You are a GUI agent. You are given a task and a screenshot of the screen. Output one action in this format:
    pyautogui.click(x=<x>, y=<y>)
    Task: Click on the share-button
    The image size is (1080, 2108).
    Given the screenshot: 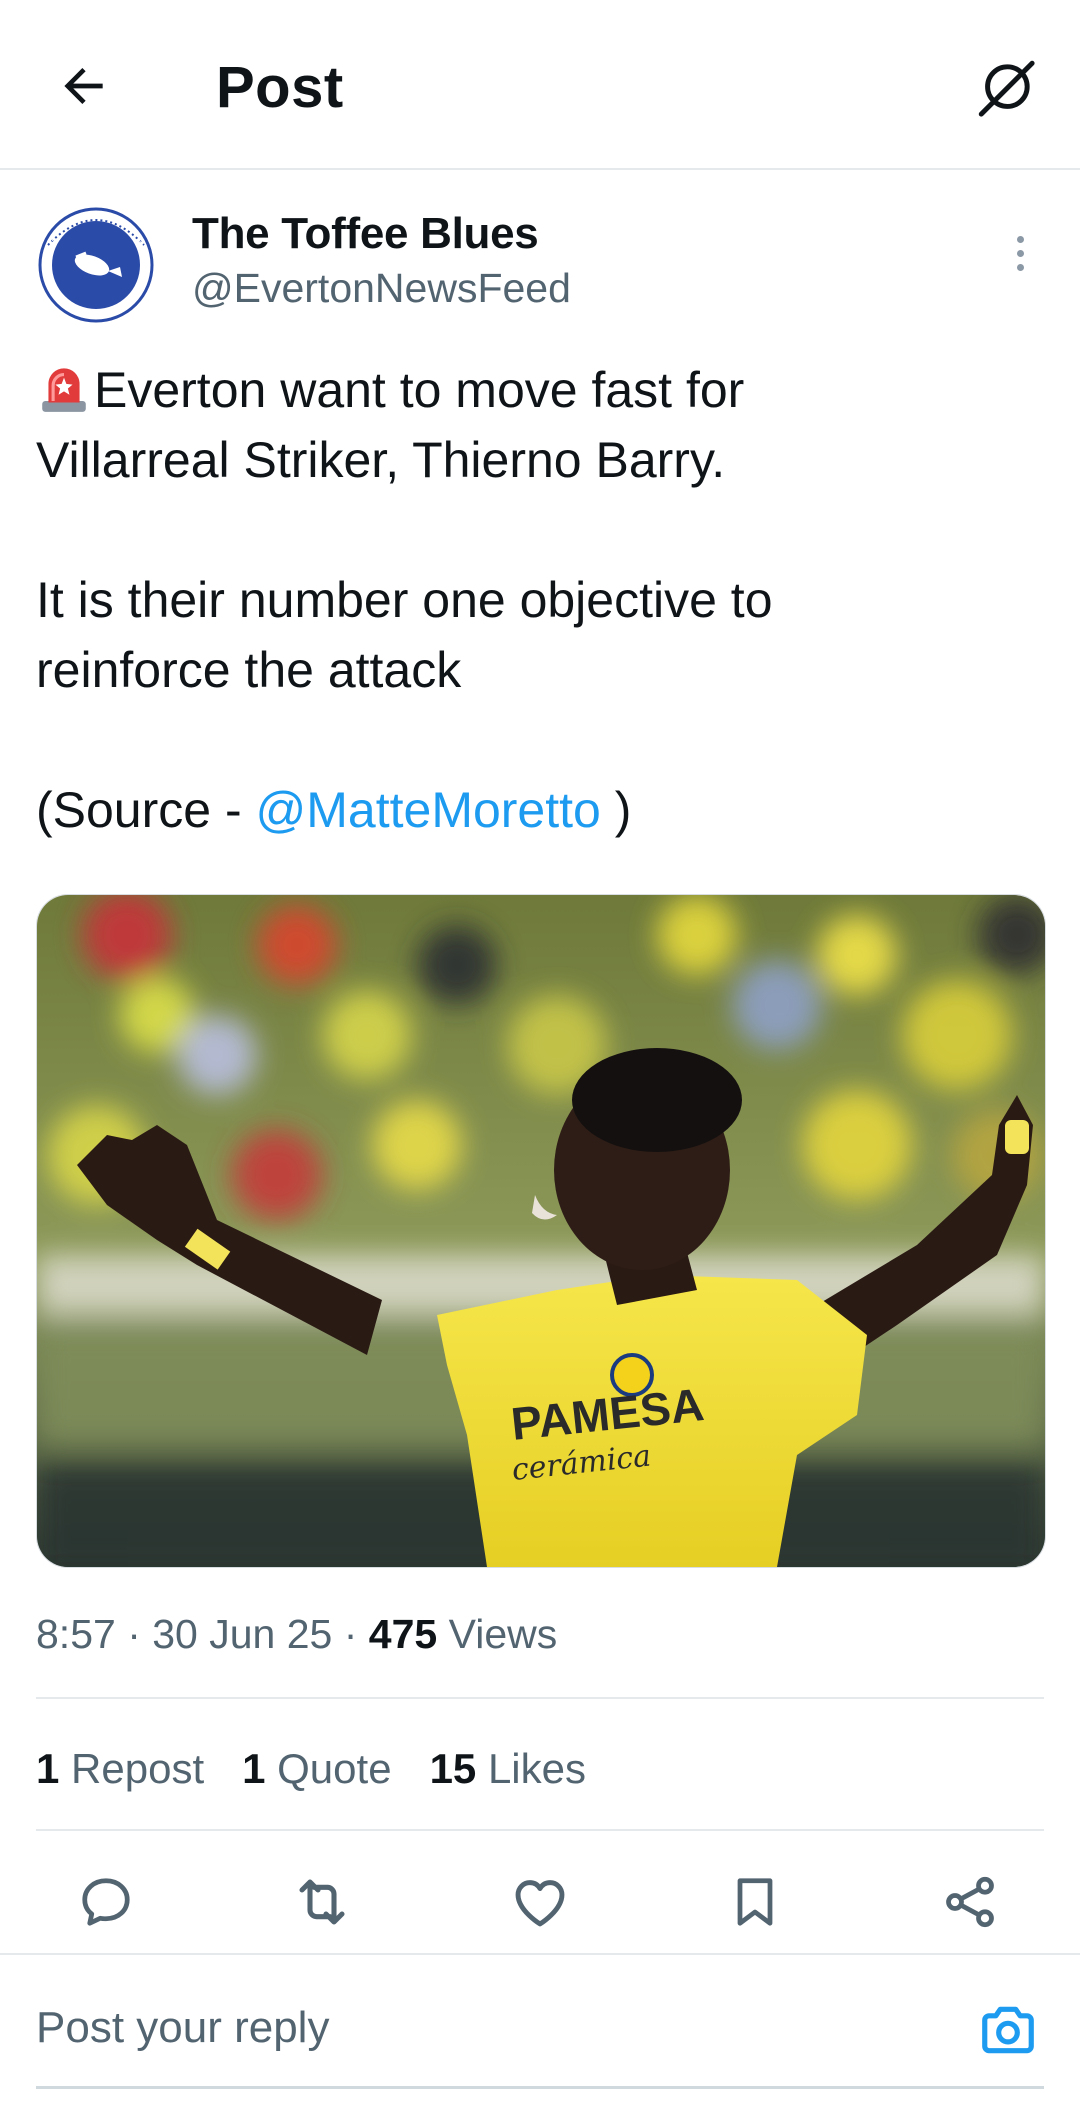 What is the action you would take?
    pyautogui.click(x=970, y=1902)
    